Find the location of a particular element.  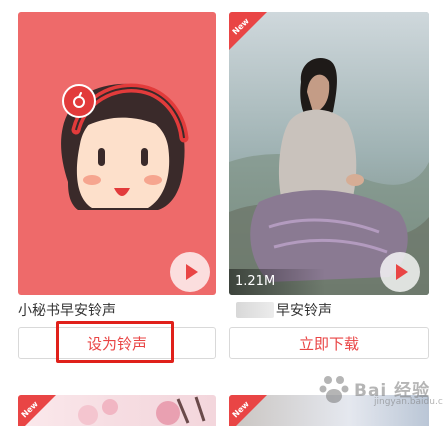

paw-icon is located at coordinates (334, 389).